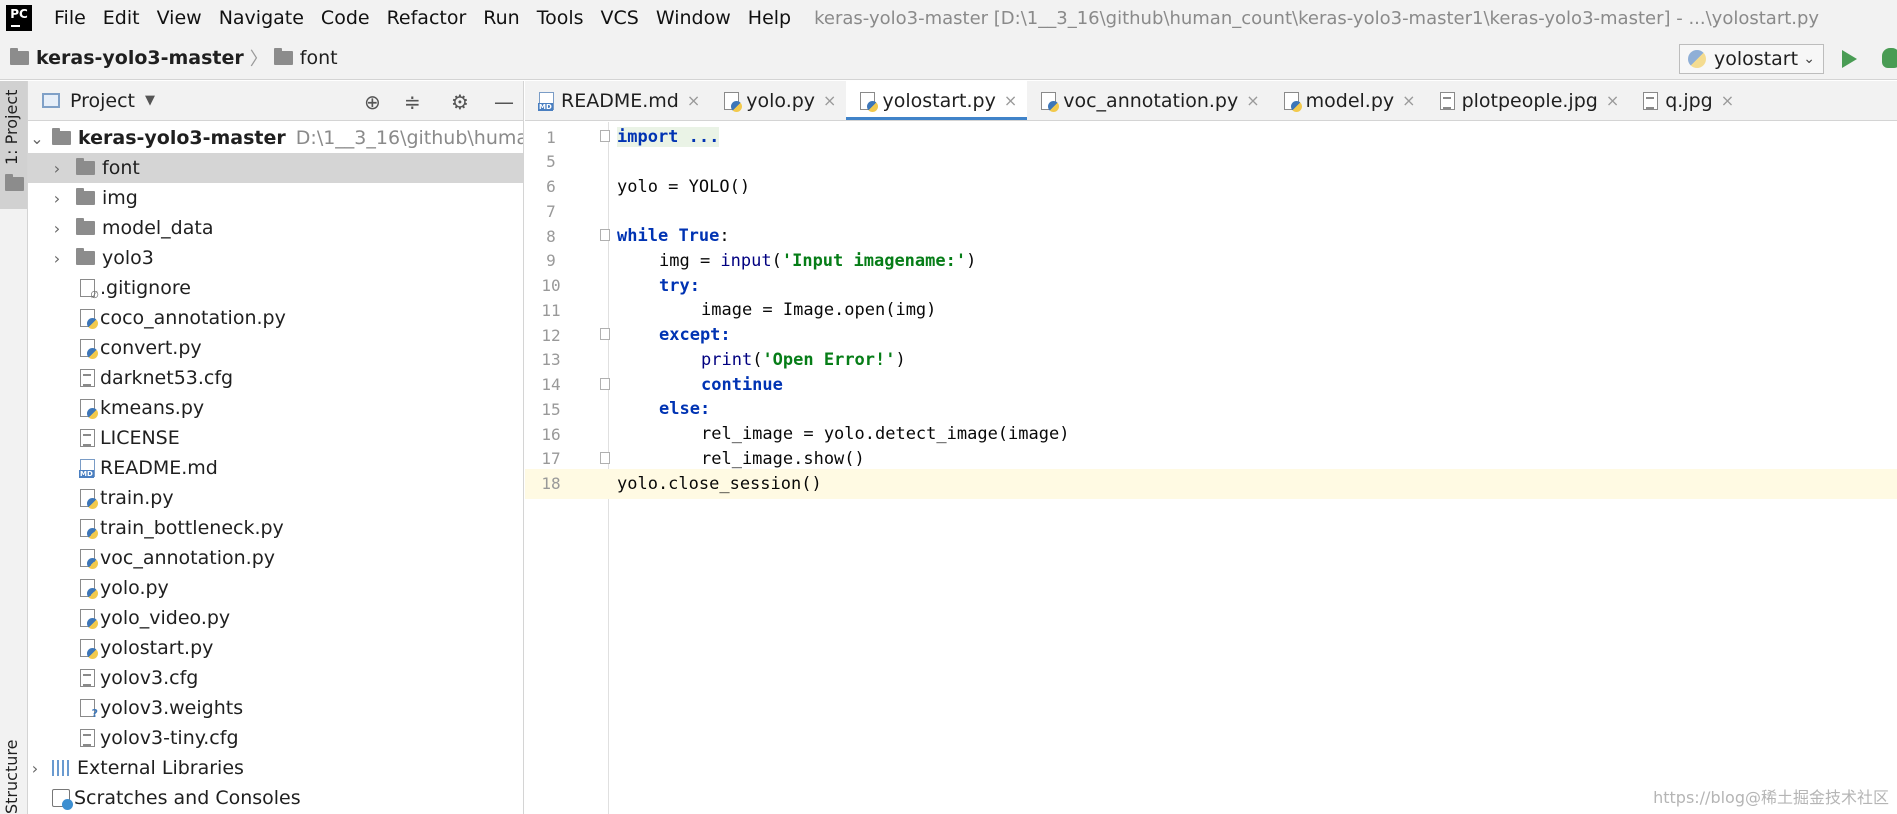  What do you see at coordinates (11, 764) in the screenshot?
I see `structure-tool-button: Structure` at bounding box center [11, 764].